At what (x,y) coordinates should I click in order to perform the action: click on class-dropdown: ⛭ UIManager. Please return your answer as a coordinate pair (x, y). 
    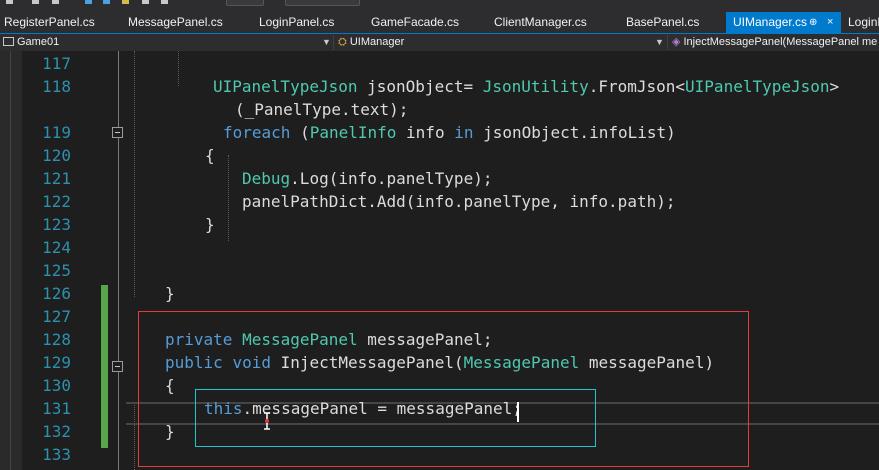
    Looking at the image, I should click on (371, 42).